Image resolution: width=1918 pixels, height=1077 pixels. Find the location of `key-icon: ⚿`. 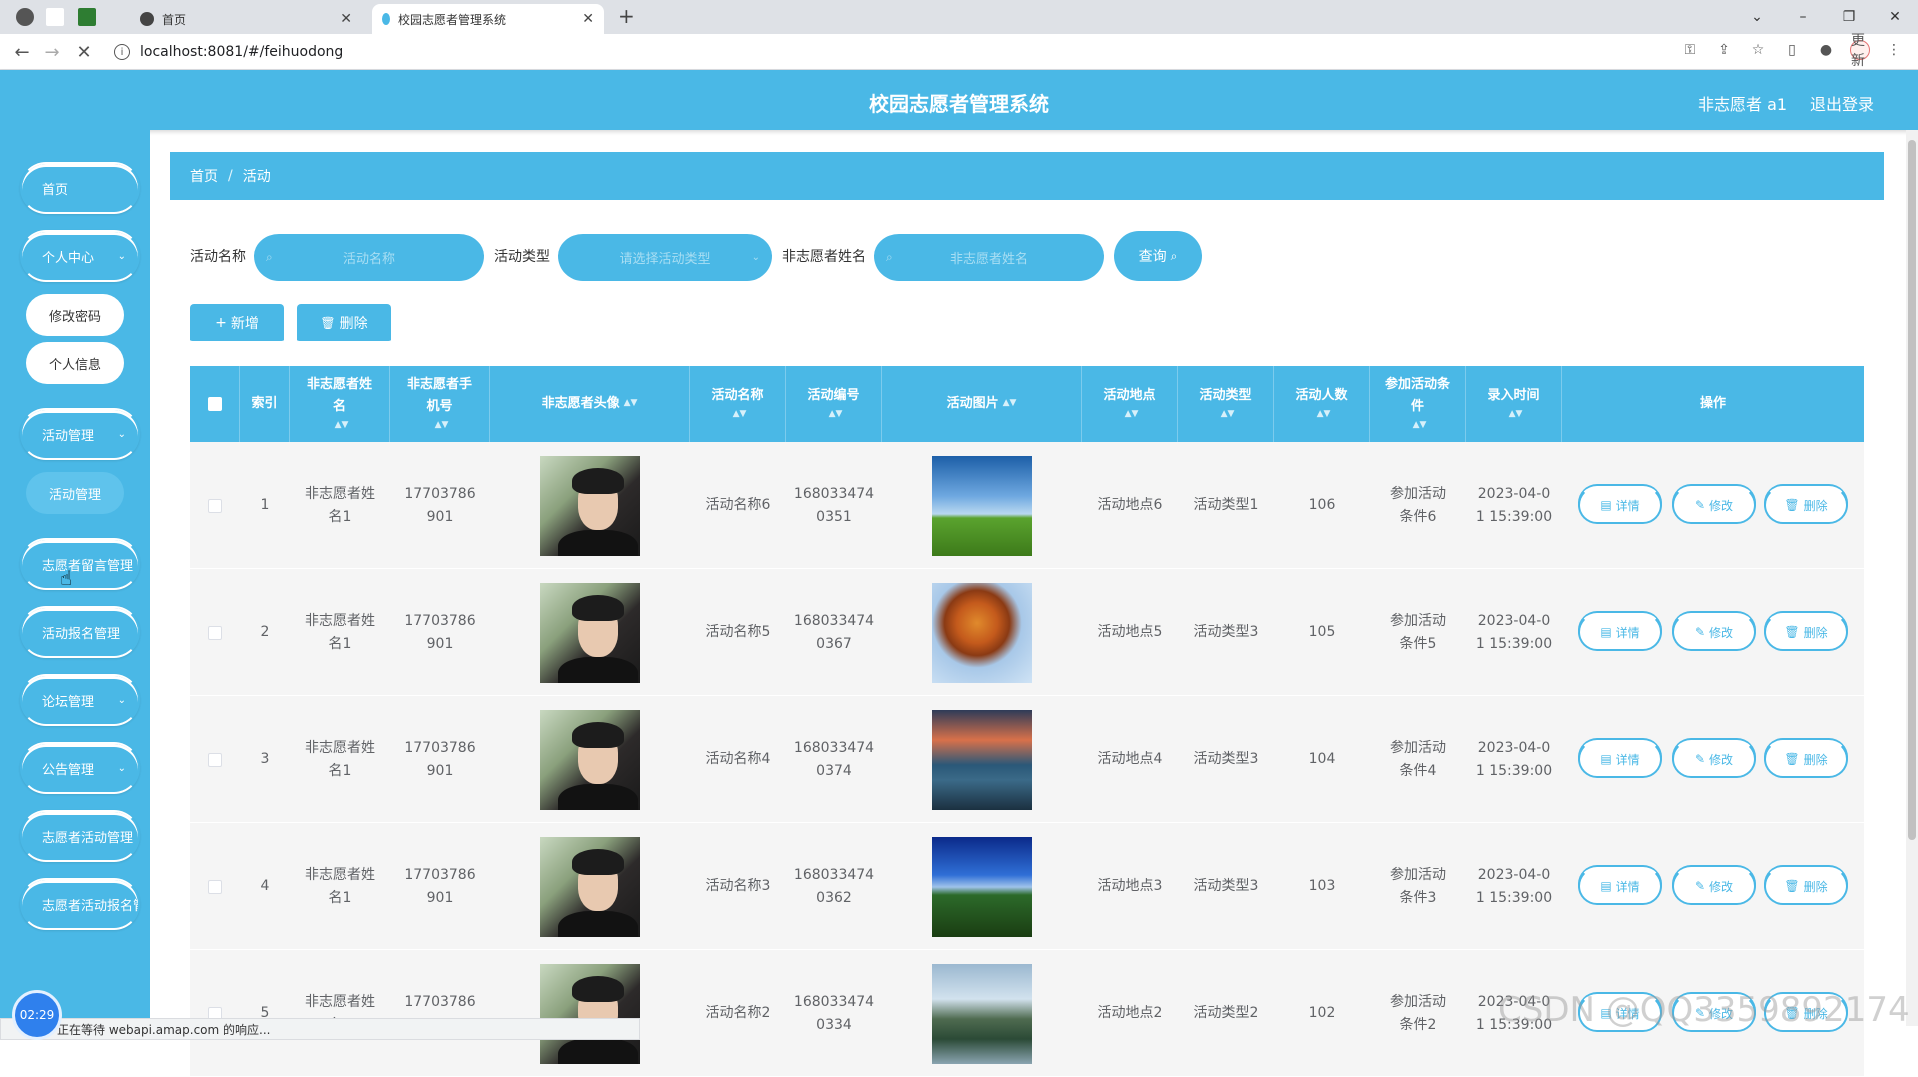

key-icon: ⚿ is located at coordinates (1690, 50).